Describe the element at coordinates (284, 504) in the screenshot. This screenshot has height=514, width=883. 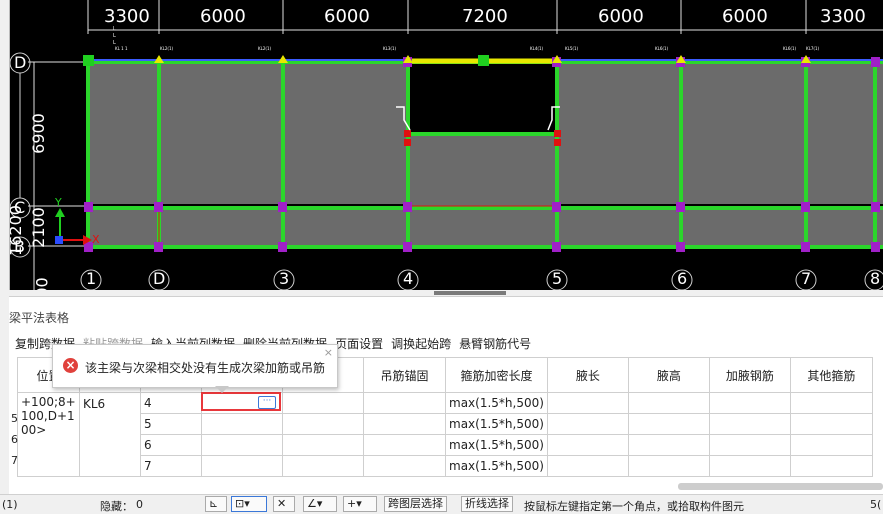
I see `cross-select-icon: ✕` at that location.